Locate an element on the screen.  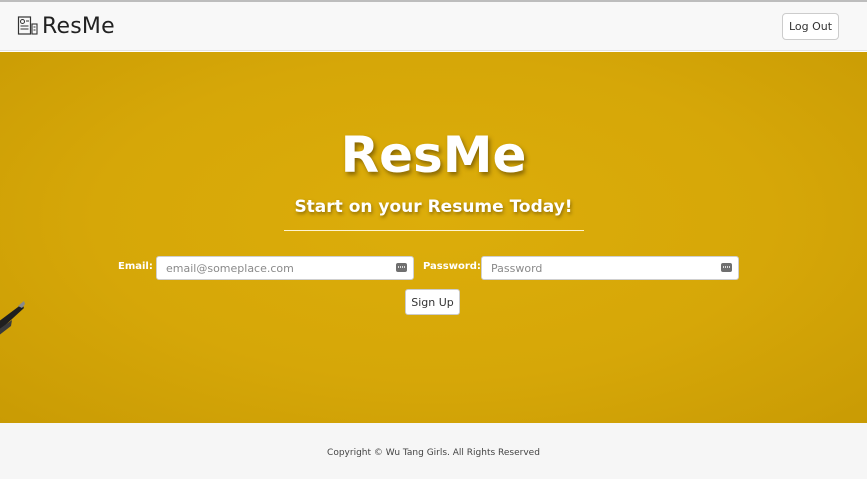
password-field-wrapper is located at coordinates (610, 268).